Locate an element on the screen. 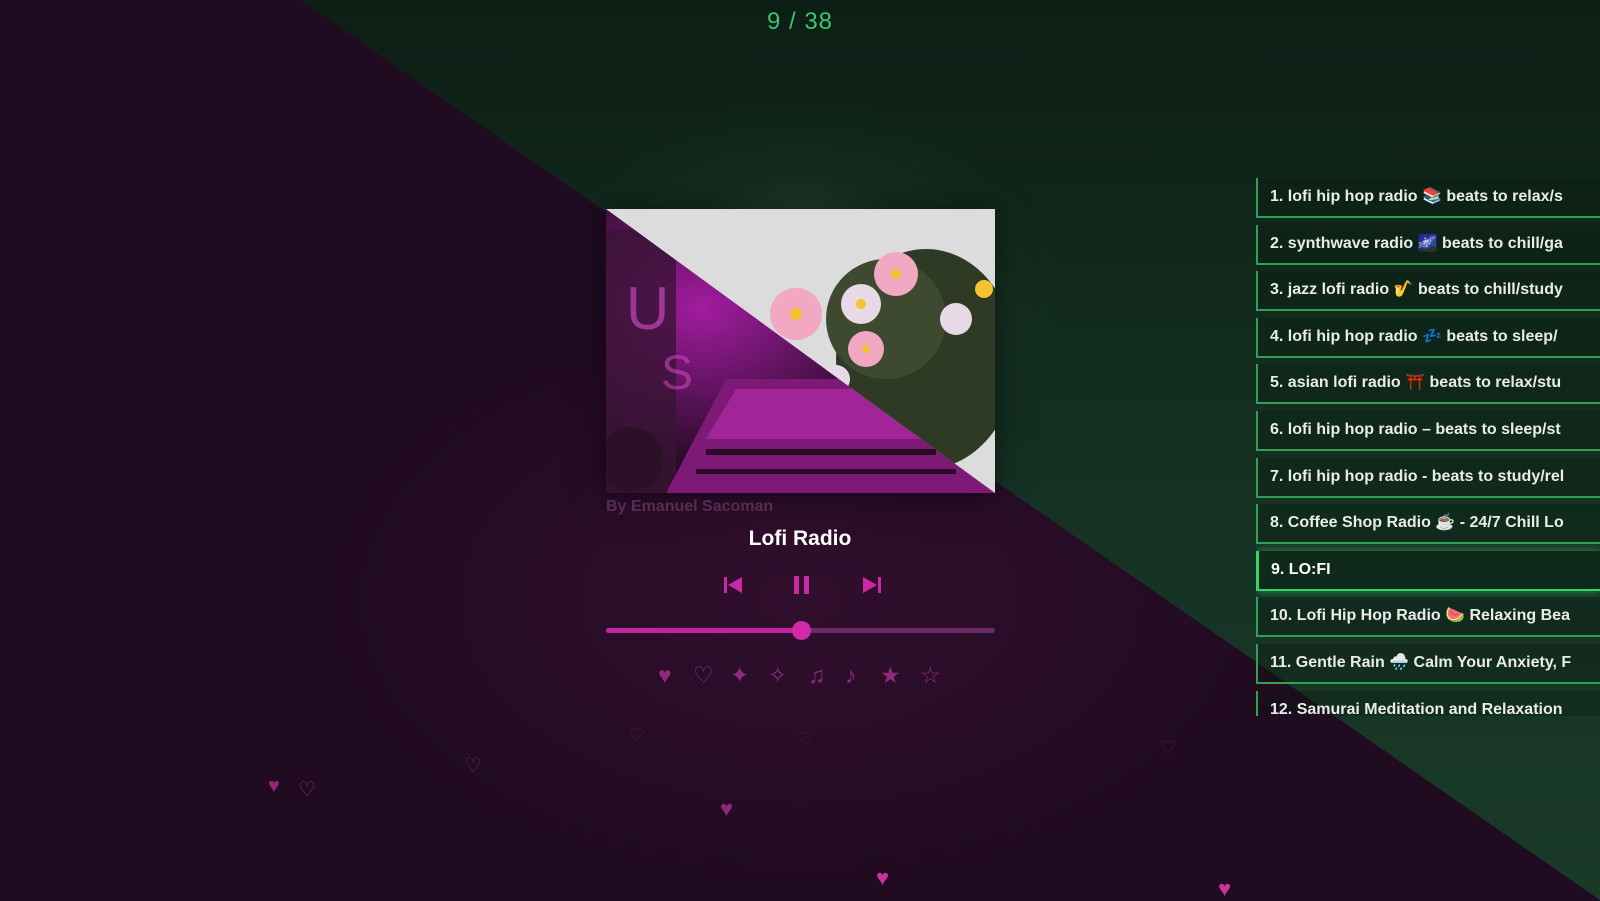  music-notes-icon: ♫ is located at coordinates (817, 675).